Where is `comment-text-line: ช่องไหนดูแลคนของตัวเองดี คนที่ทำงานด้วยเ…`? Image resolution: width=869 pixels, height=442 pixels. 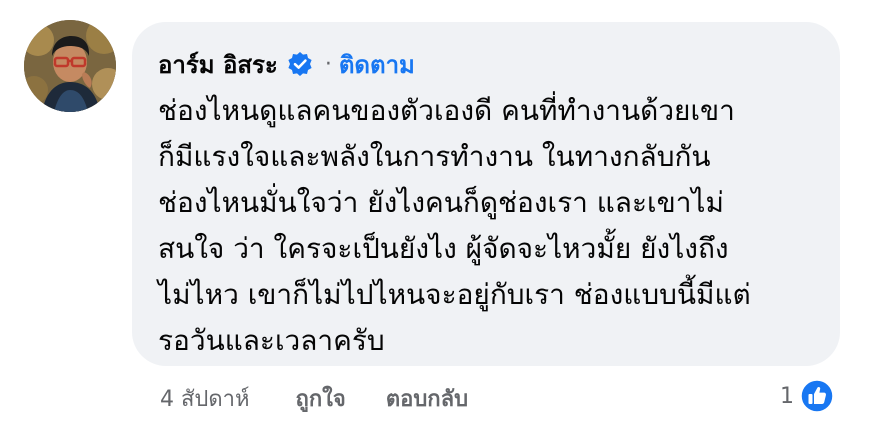
comment-text-line: ช่องไหนดูแลคนของตัวเองดี คนที่ทำงานด้วยเ… is located at coordinates (446, 110).